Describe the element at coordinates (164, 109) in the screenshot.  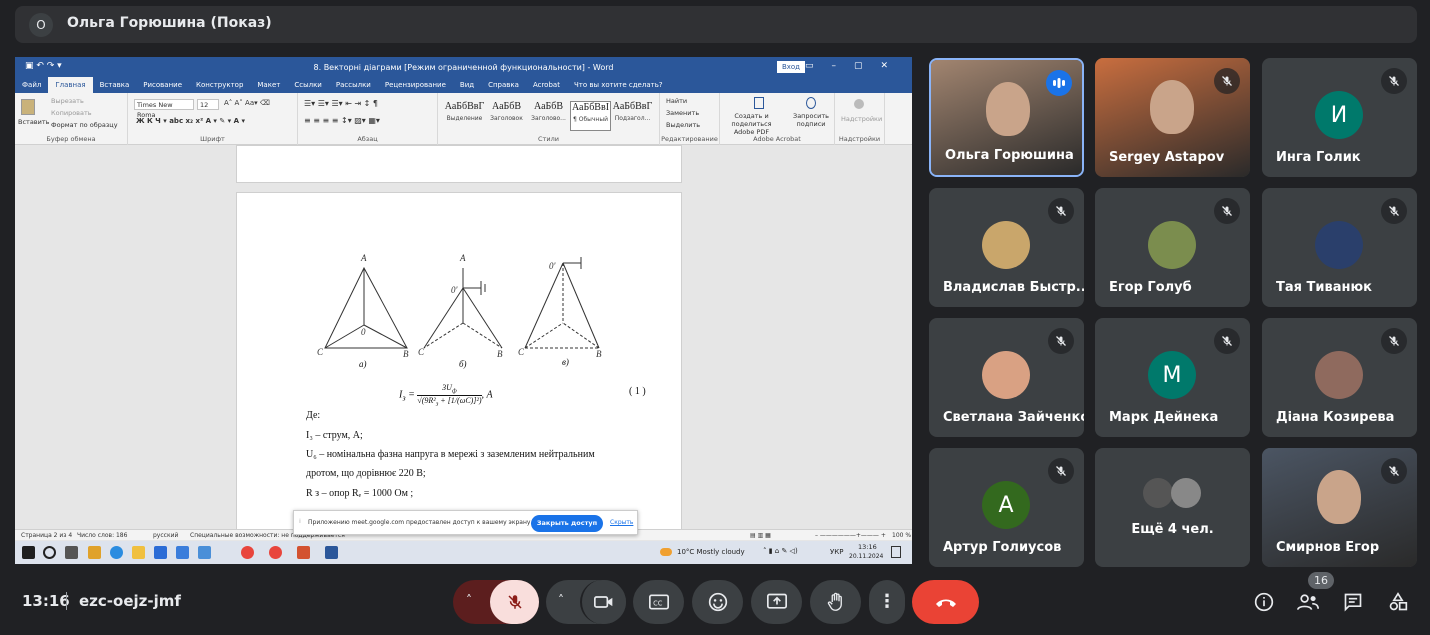
I see `font-name-select: Times New Roma` at that location.